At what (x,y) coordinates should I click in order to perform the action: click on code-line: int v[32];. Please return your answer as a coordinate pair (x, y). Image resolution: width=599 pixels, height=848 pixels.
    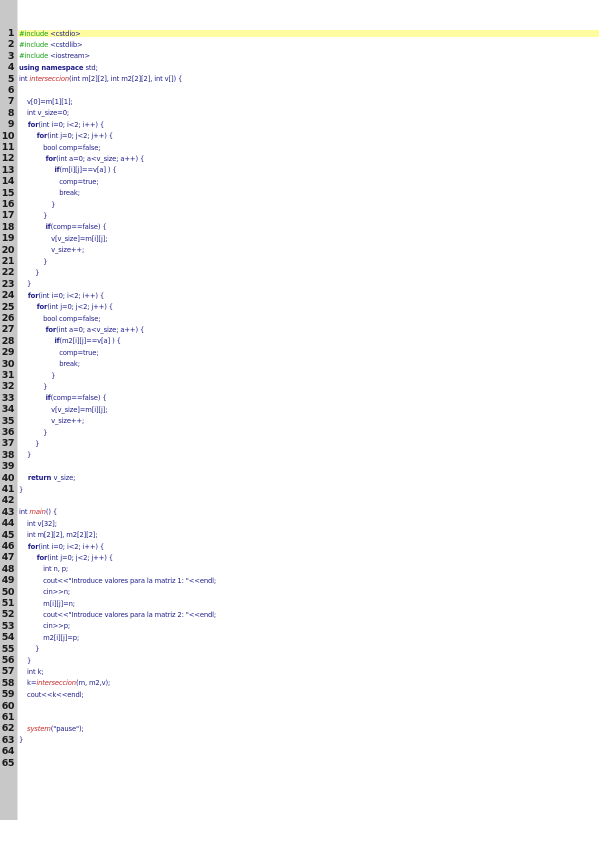
    Looking at the image, I should click on (38, 524).